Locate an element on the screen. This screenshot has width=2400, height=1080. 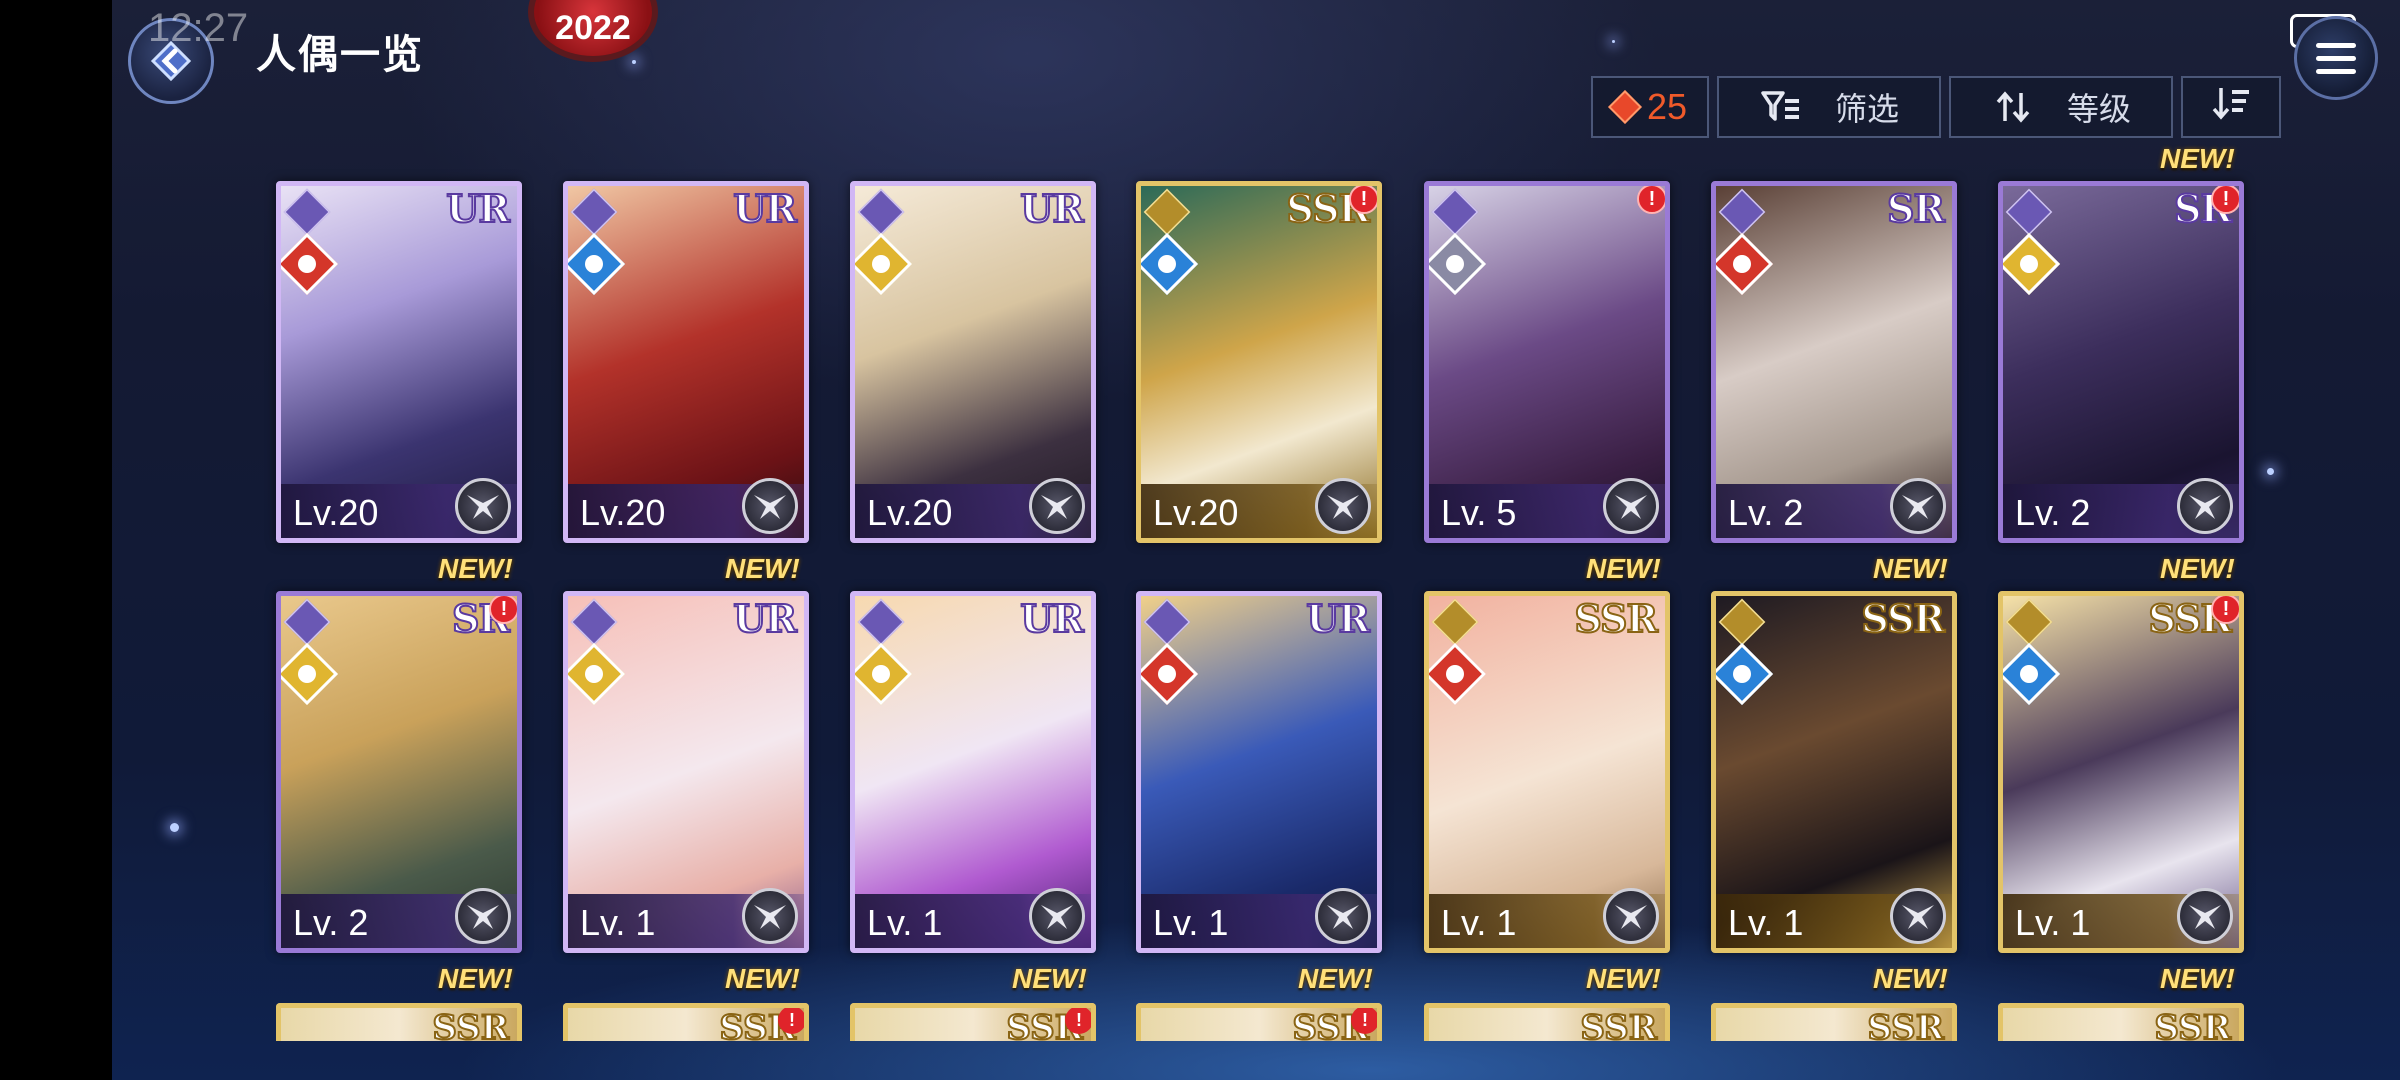
filter-label: 筛选 is located at coordinates (1867, 109).